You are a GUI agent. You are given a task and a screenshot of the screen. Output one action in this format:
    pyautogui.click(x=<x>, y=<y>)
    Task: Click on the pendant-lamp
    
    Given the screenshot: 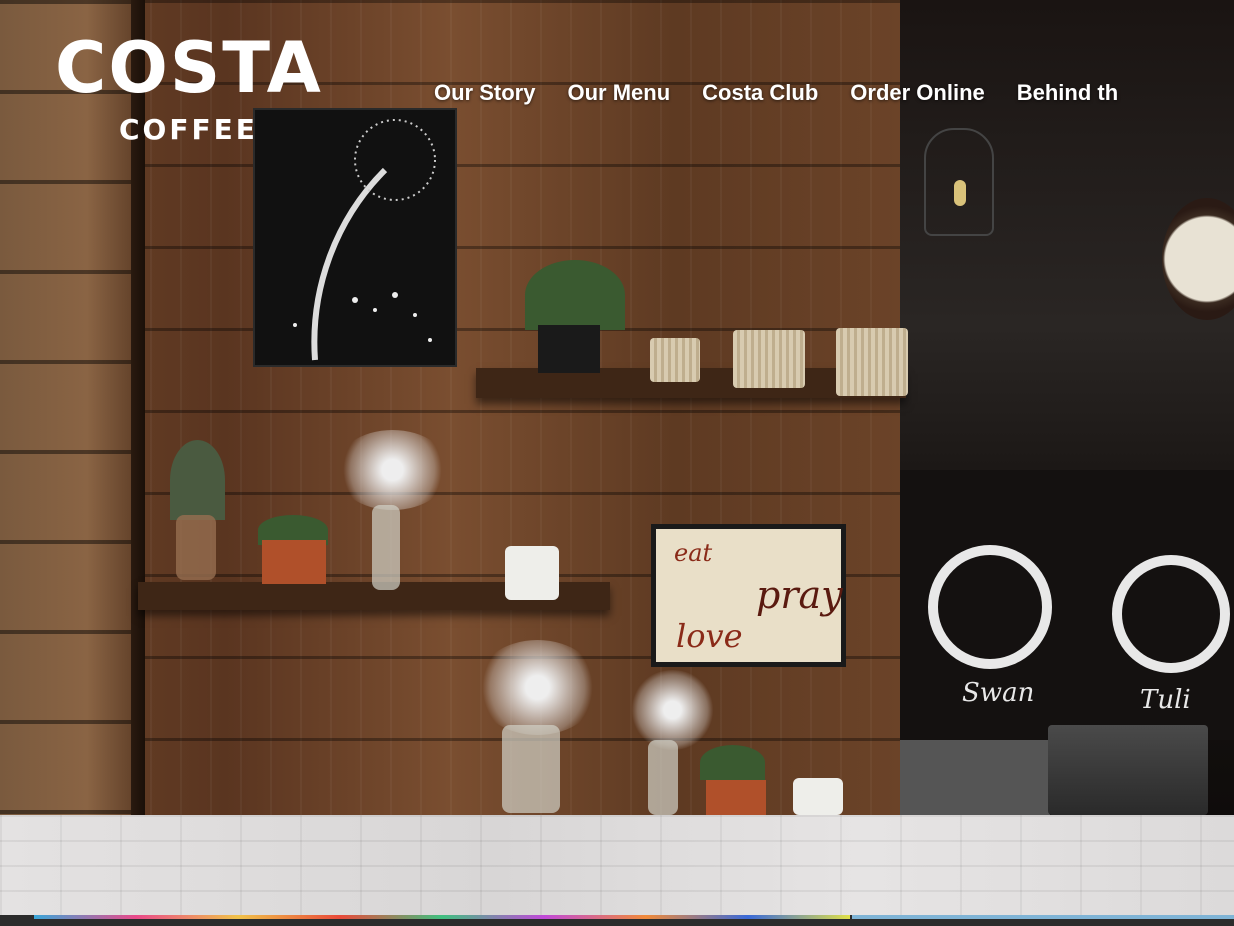 What is the action you would take?
    pyautogui.click(x=959, y=182)
    